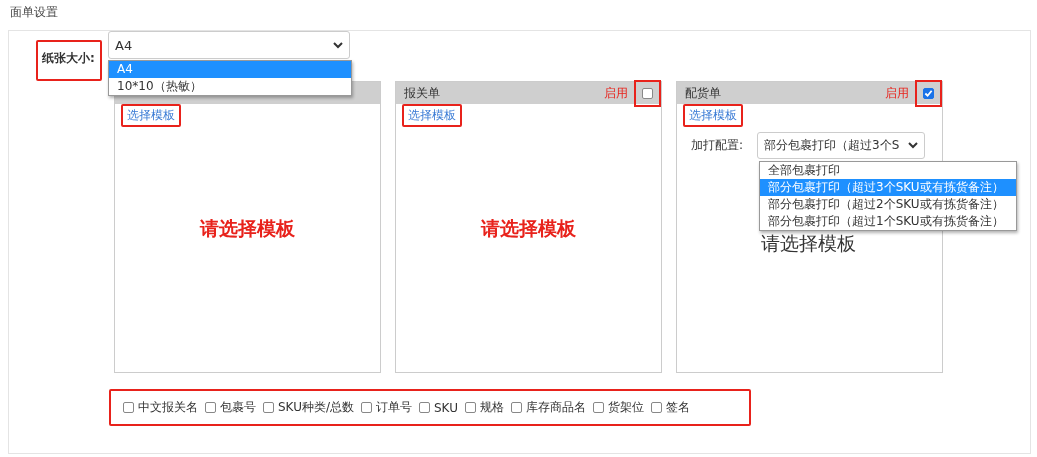 This screenshot has width=1037, height=457. What do you see at coordinates (888, 170) in the screenshot?
I see `dropdown-option: 全部包裹打印` at bounding box center [888, 170].